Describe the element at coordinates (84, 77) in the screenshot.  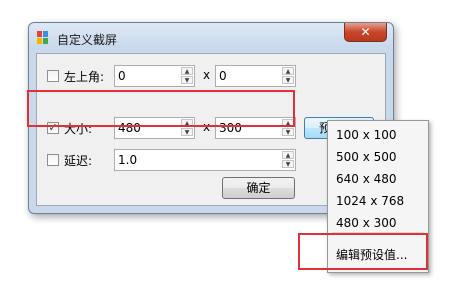
I see `top-left-label: 左上角:` at that location.